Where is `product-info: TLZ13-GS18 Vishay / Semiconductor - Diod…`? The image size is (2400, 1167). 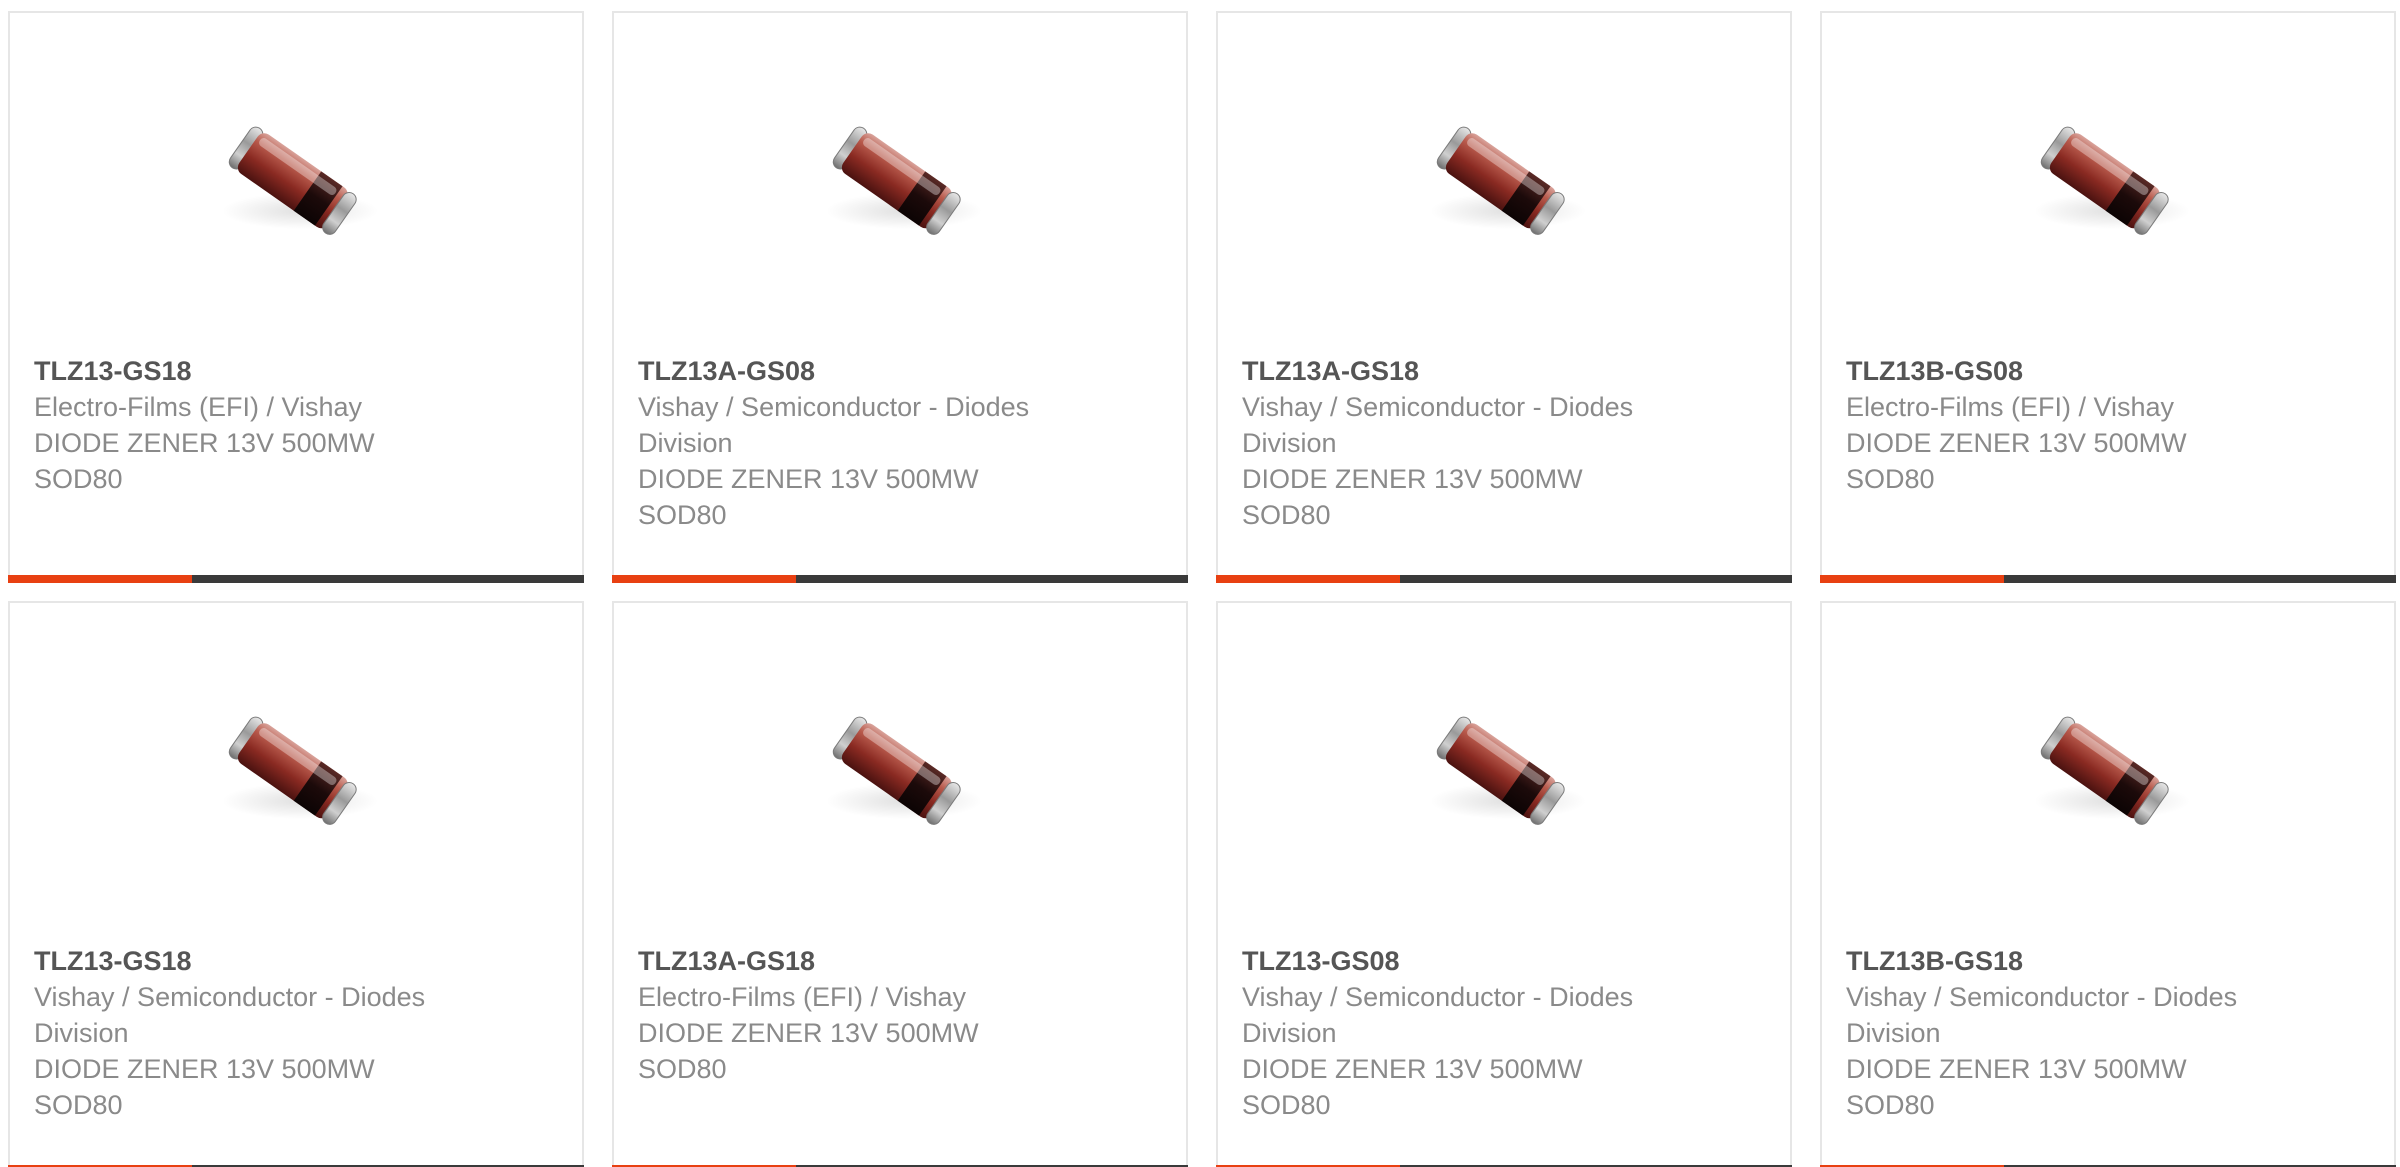
product-info: TLZ13-GS18 Vishay / Semiconductor - Diod… is located at coordinates (264, 1033).